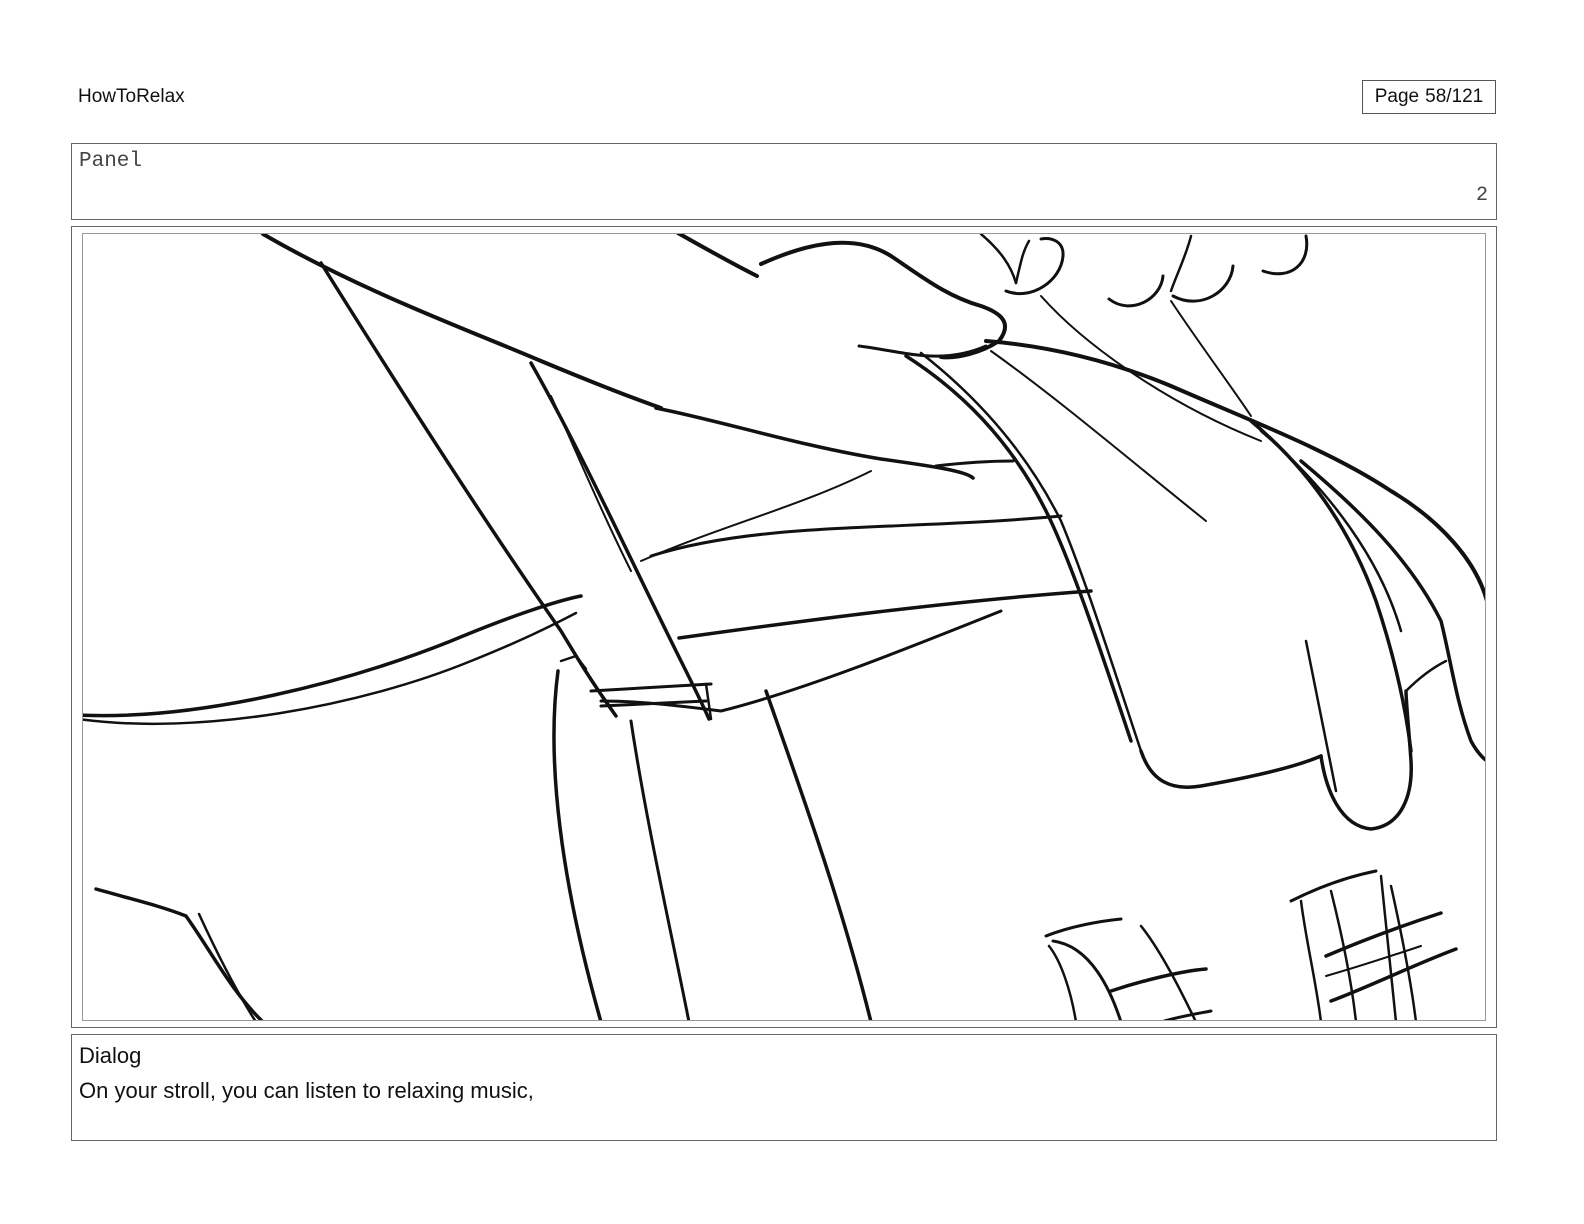 This screenshot has width=1584, height=1224. I want to click on page-word: Page, so click(1397, 96).